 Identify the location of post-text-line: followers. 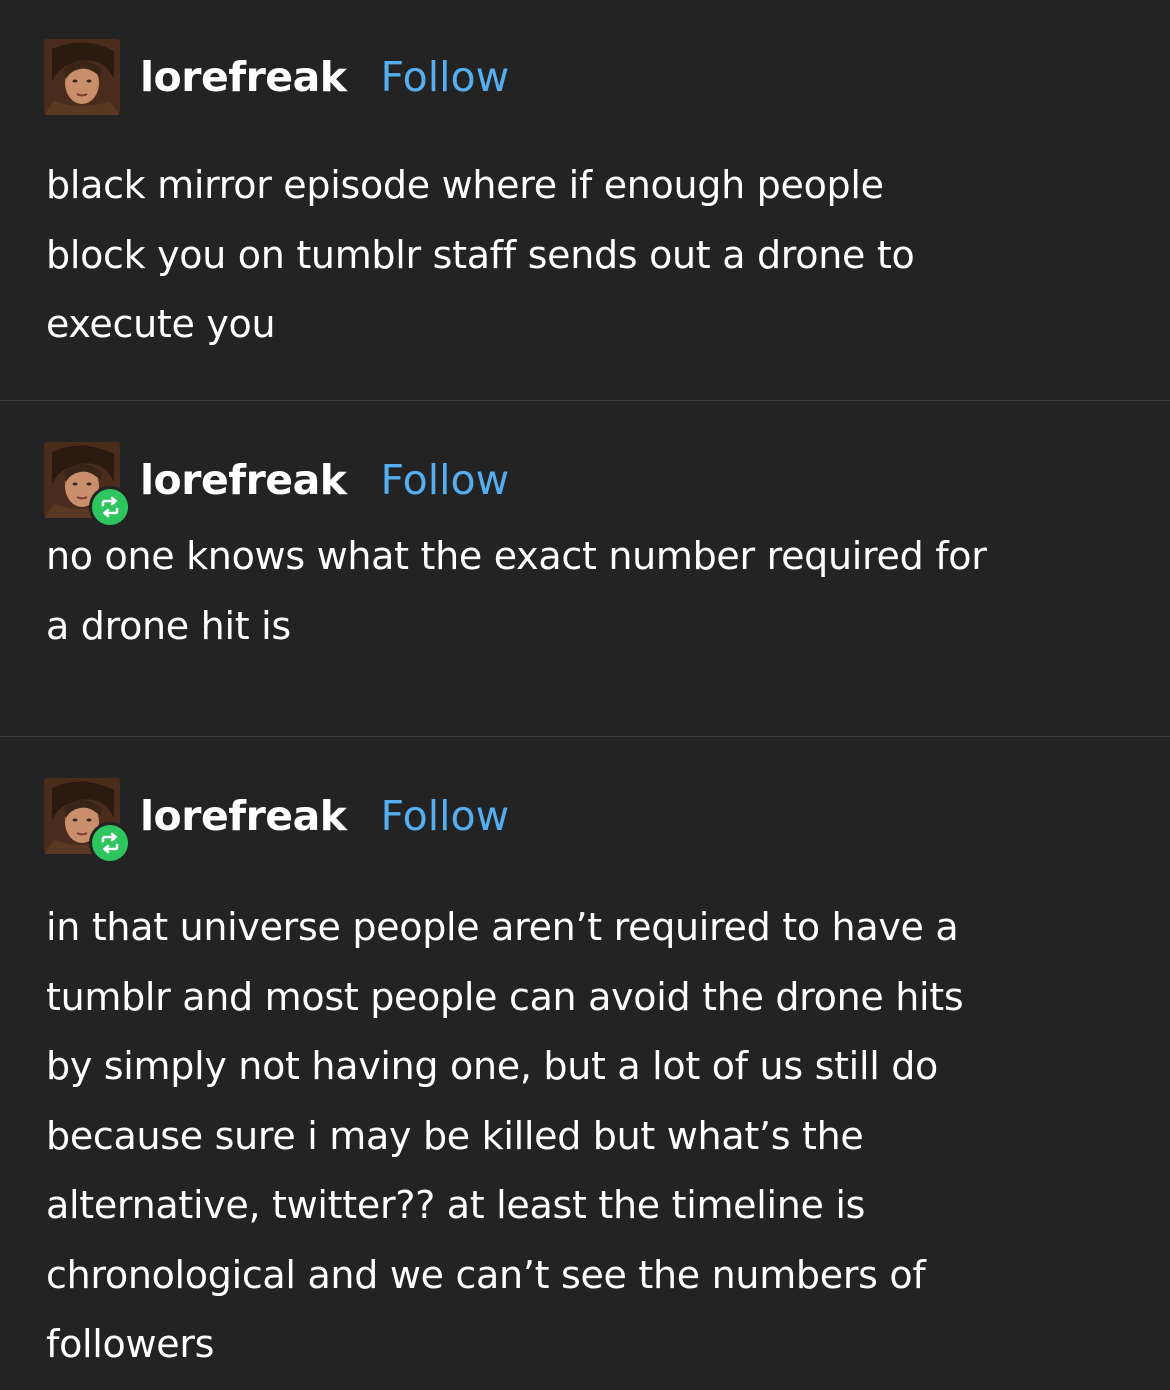
(130, 1344).